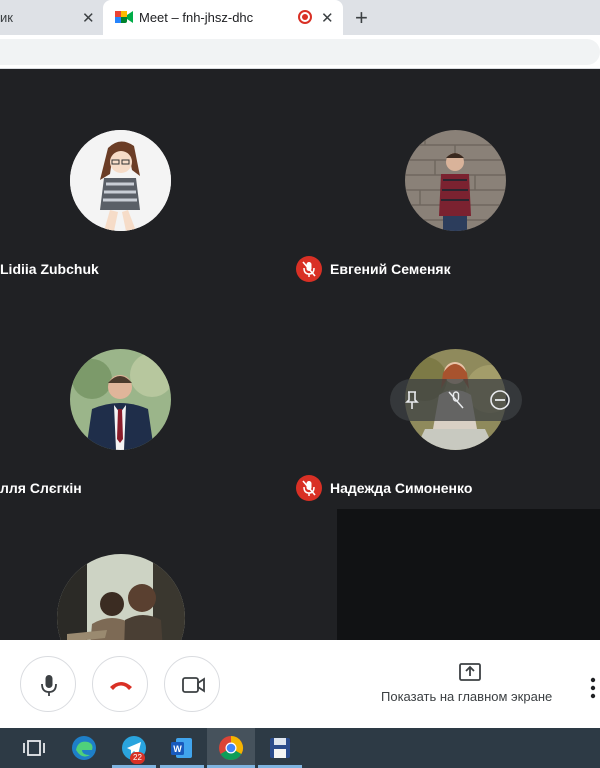  I want to click on participant-name: лля Слєгкін, so click(41, 488).